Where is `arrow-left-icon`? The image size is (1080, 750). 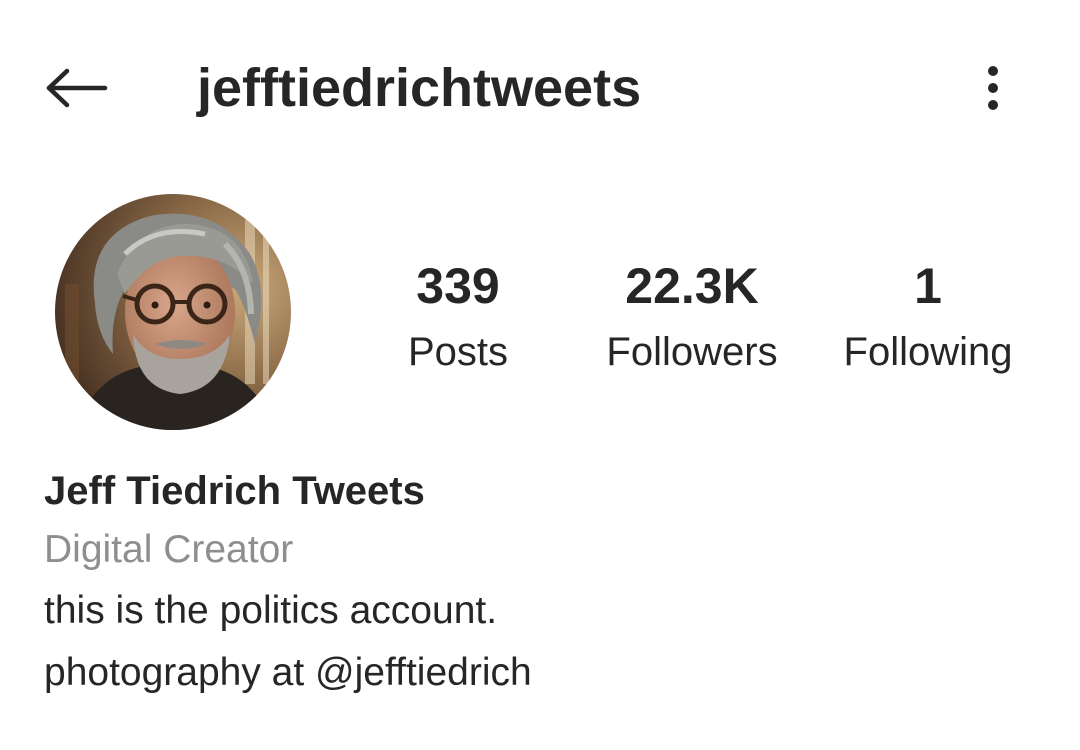 arrow-left-icon is located at coordinates (77, 88).